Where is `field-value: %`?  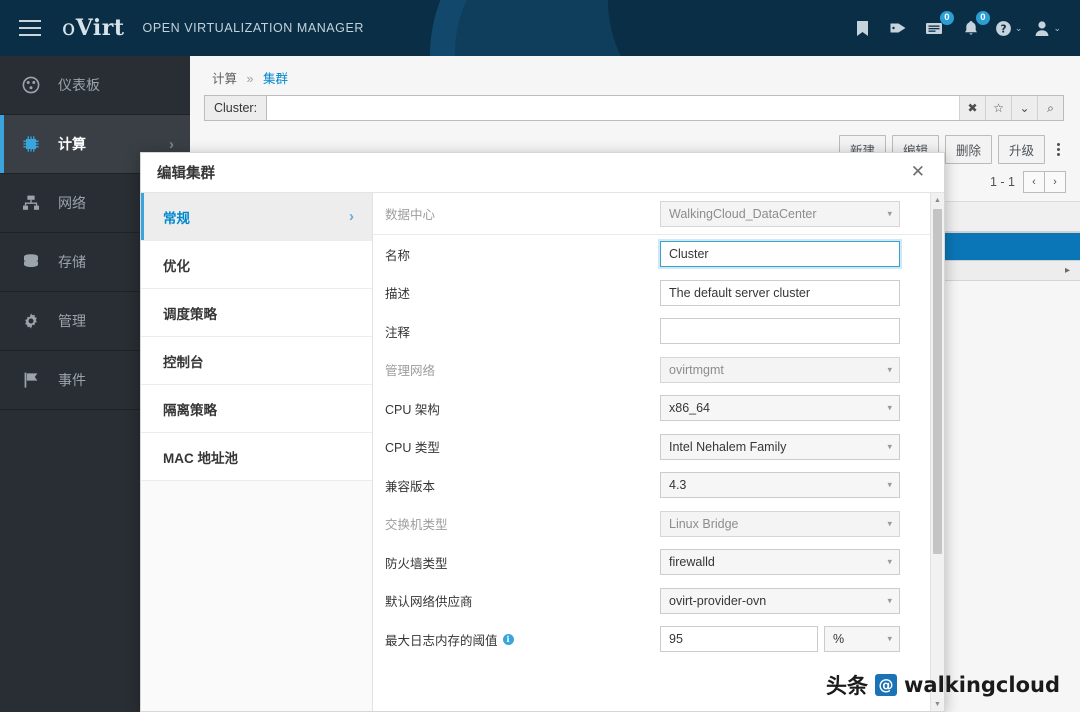
field-value: % is located at coordinates (862, 639).